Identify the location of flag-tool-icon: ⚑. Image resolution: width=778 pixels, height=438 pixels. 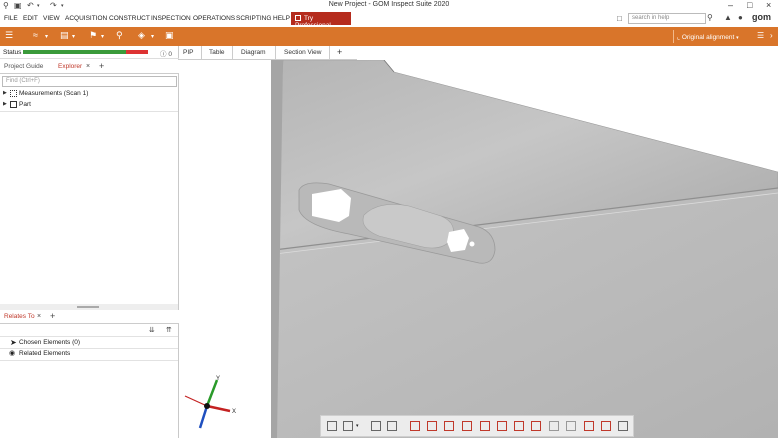
(93, 35).